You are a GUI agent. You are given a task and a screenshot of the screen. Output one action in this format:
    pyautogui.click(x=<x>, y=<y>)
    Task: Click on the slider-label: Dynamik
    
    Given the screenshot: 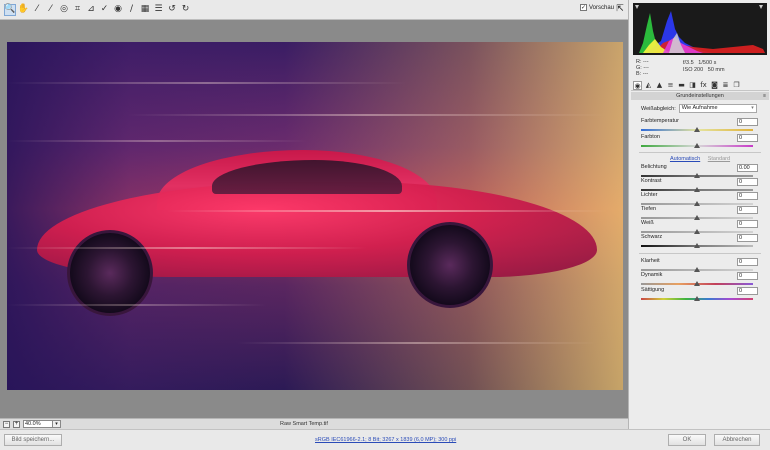 What is the action you would take?
    pyautogui.click(x=652, y=275)
    